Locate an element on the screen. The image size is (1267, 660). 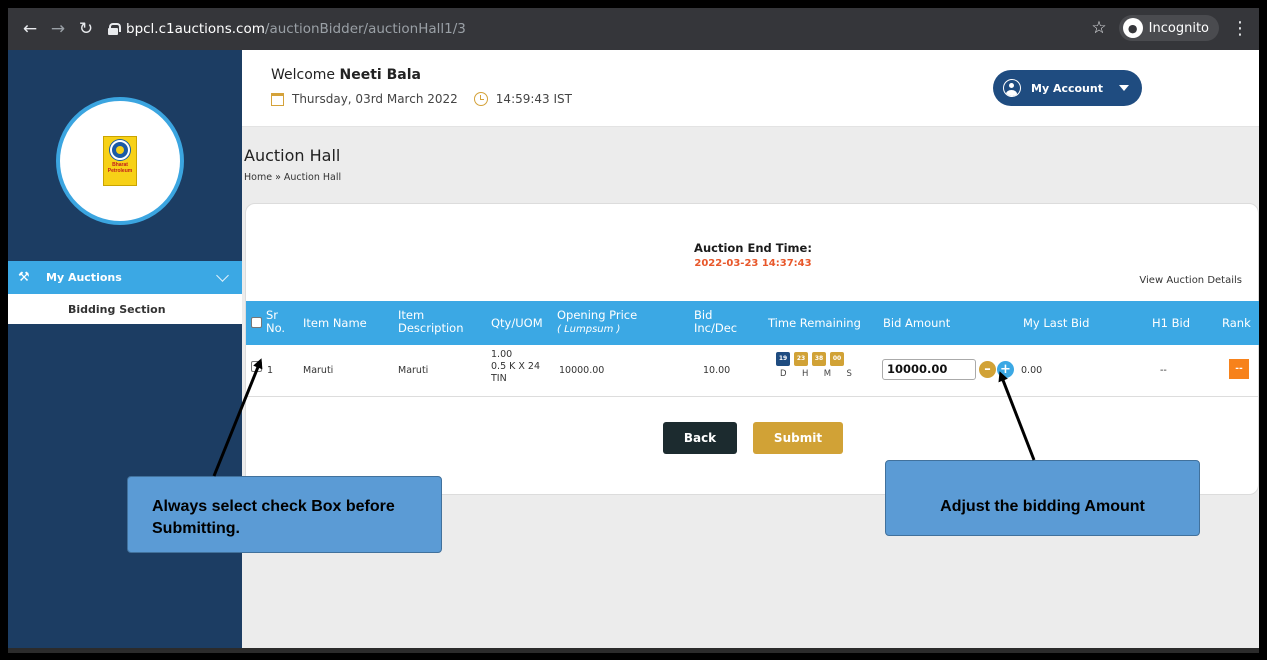
qty-pack: 0.5 K X 24 is located at coordinates (515, 366).